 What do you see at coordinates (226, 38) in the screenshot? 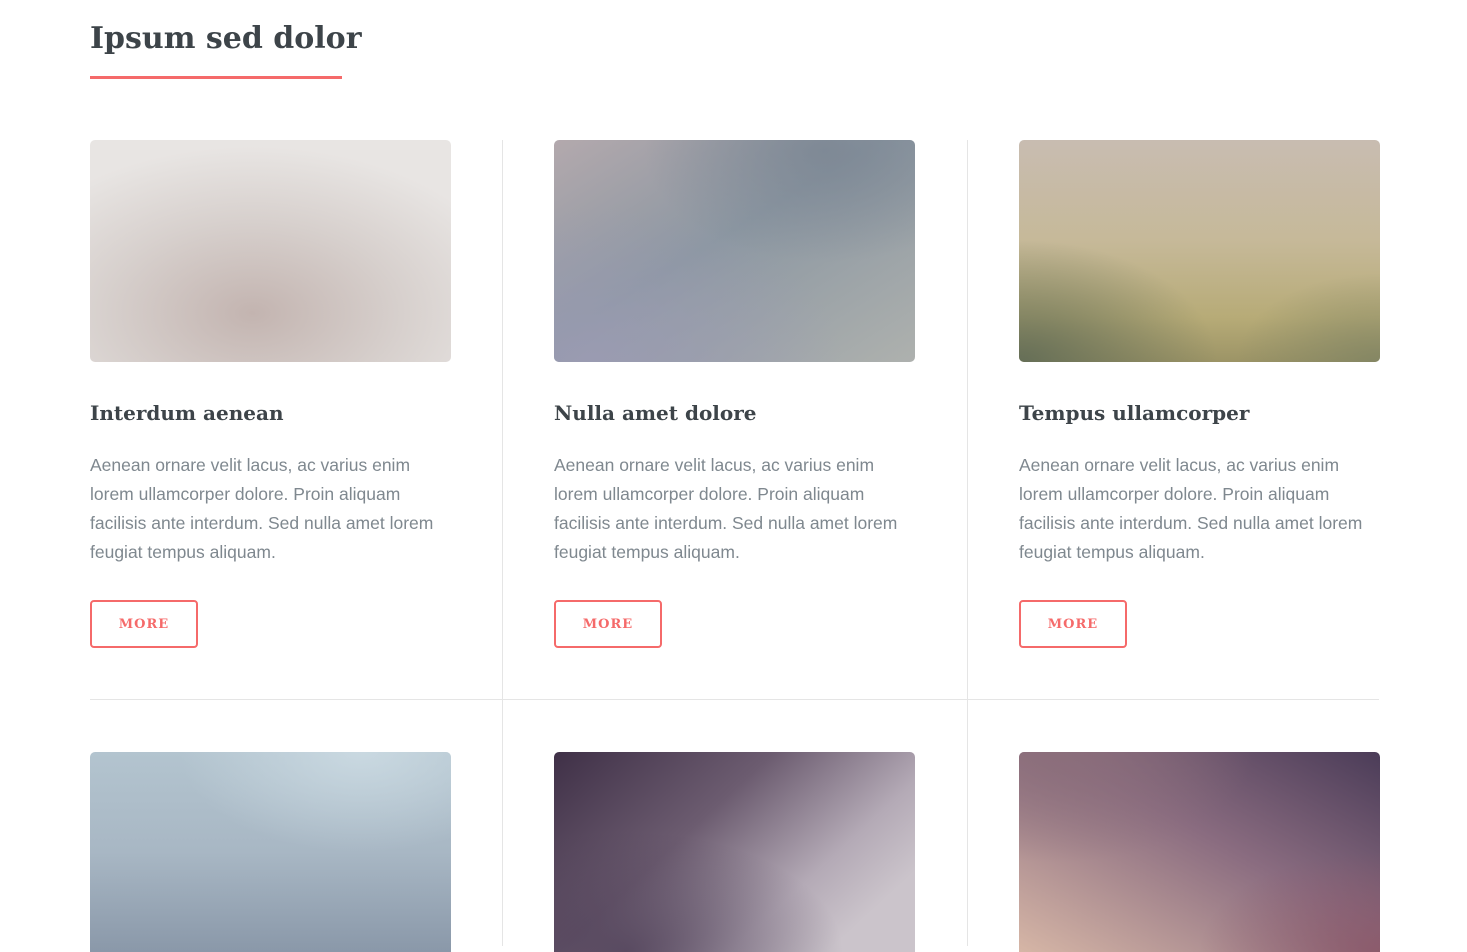
I see `section-title: Ipsum sed dolor` at bounding box center [226, 38].